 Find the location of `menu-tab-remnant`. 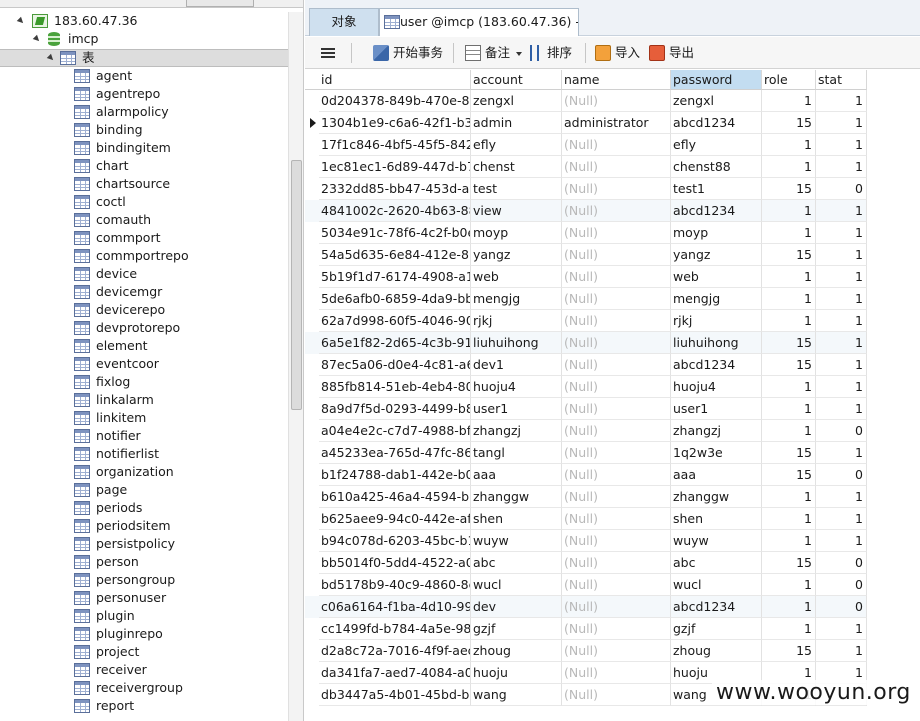

menu-tab-remnant is located at coordinates (220, 3).